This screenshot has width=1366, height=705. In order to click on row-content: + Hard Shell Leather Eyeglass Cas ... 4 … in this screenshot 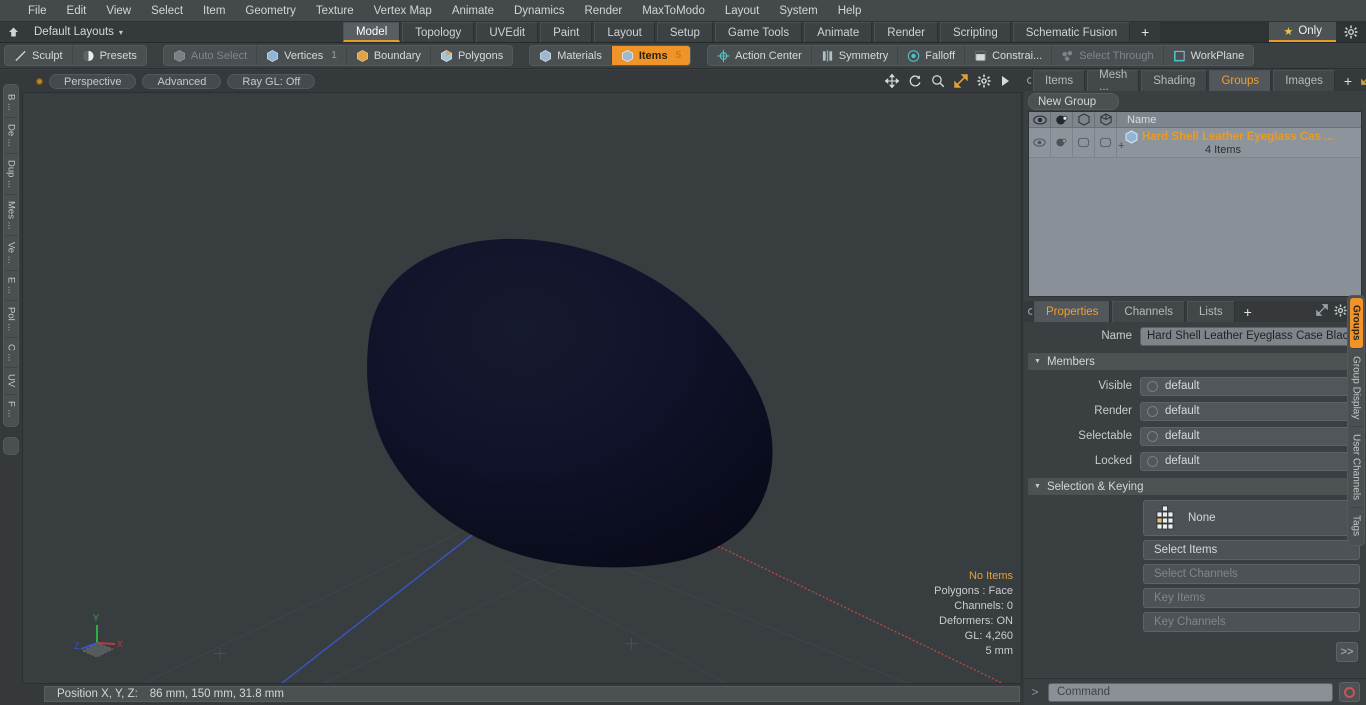, I will do `click(1239, 142)`.